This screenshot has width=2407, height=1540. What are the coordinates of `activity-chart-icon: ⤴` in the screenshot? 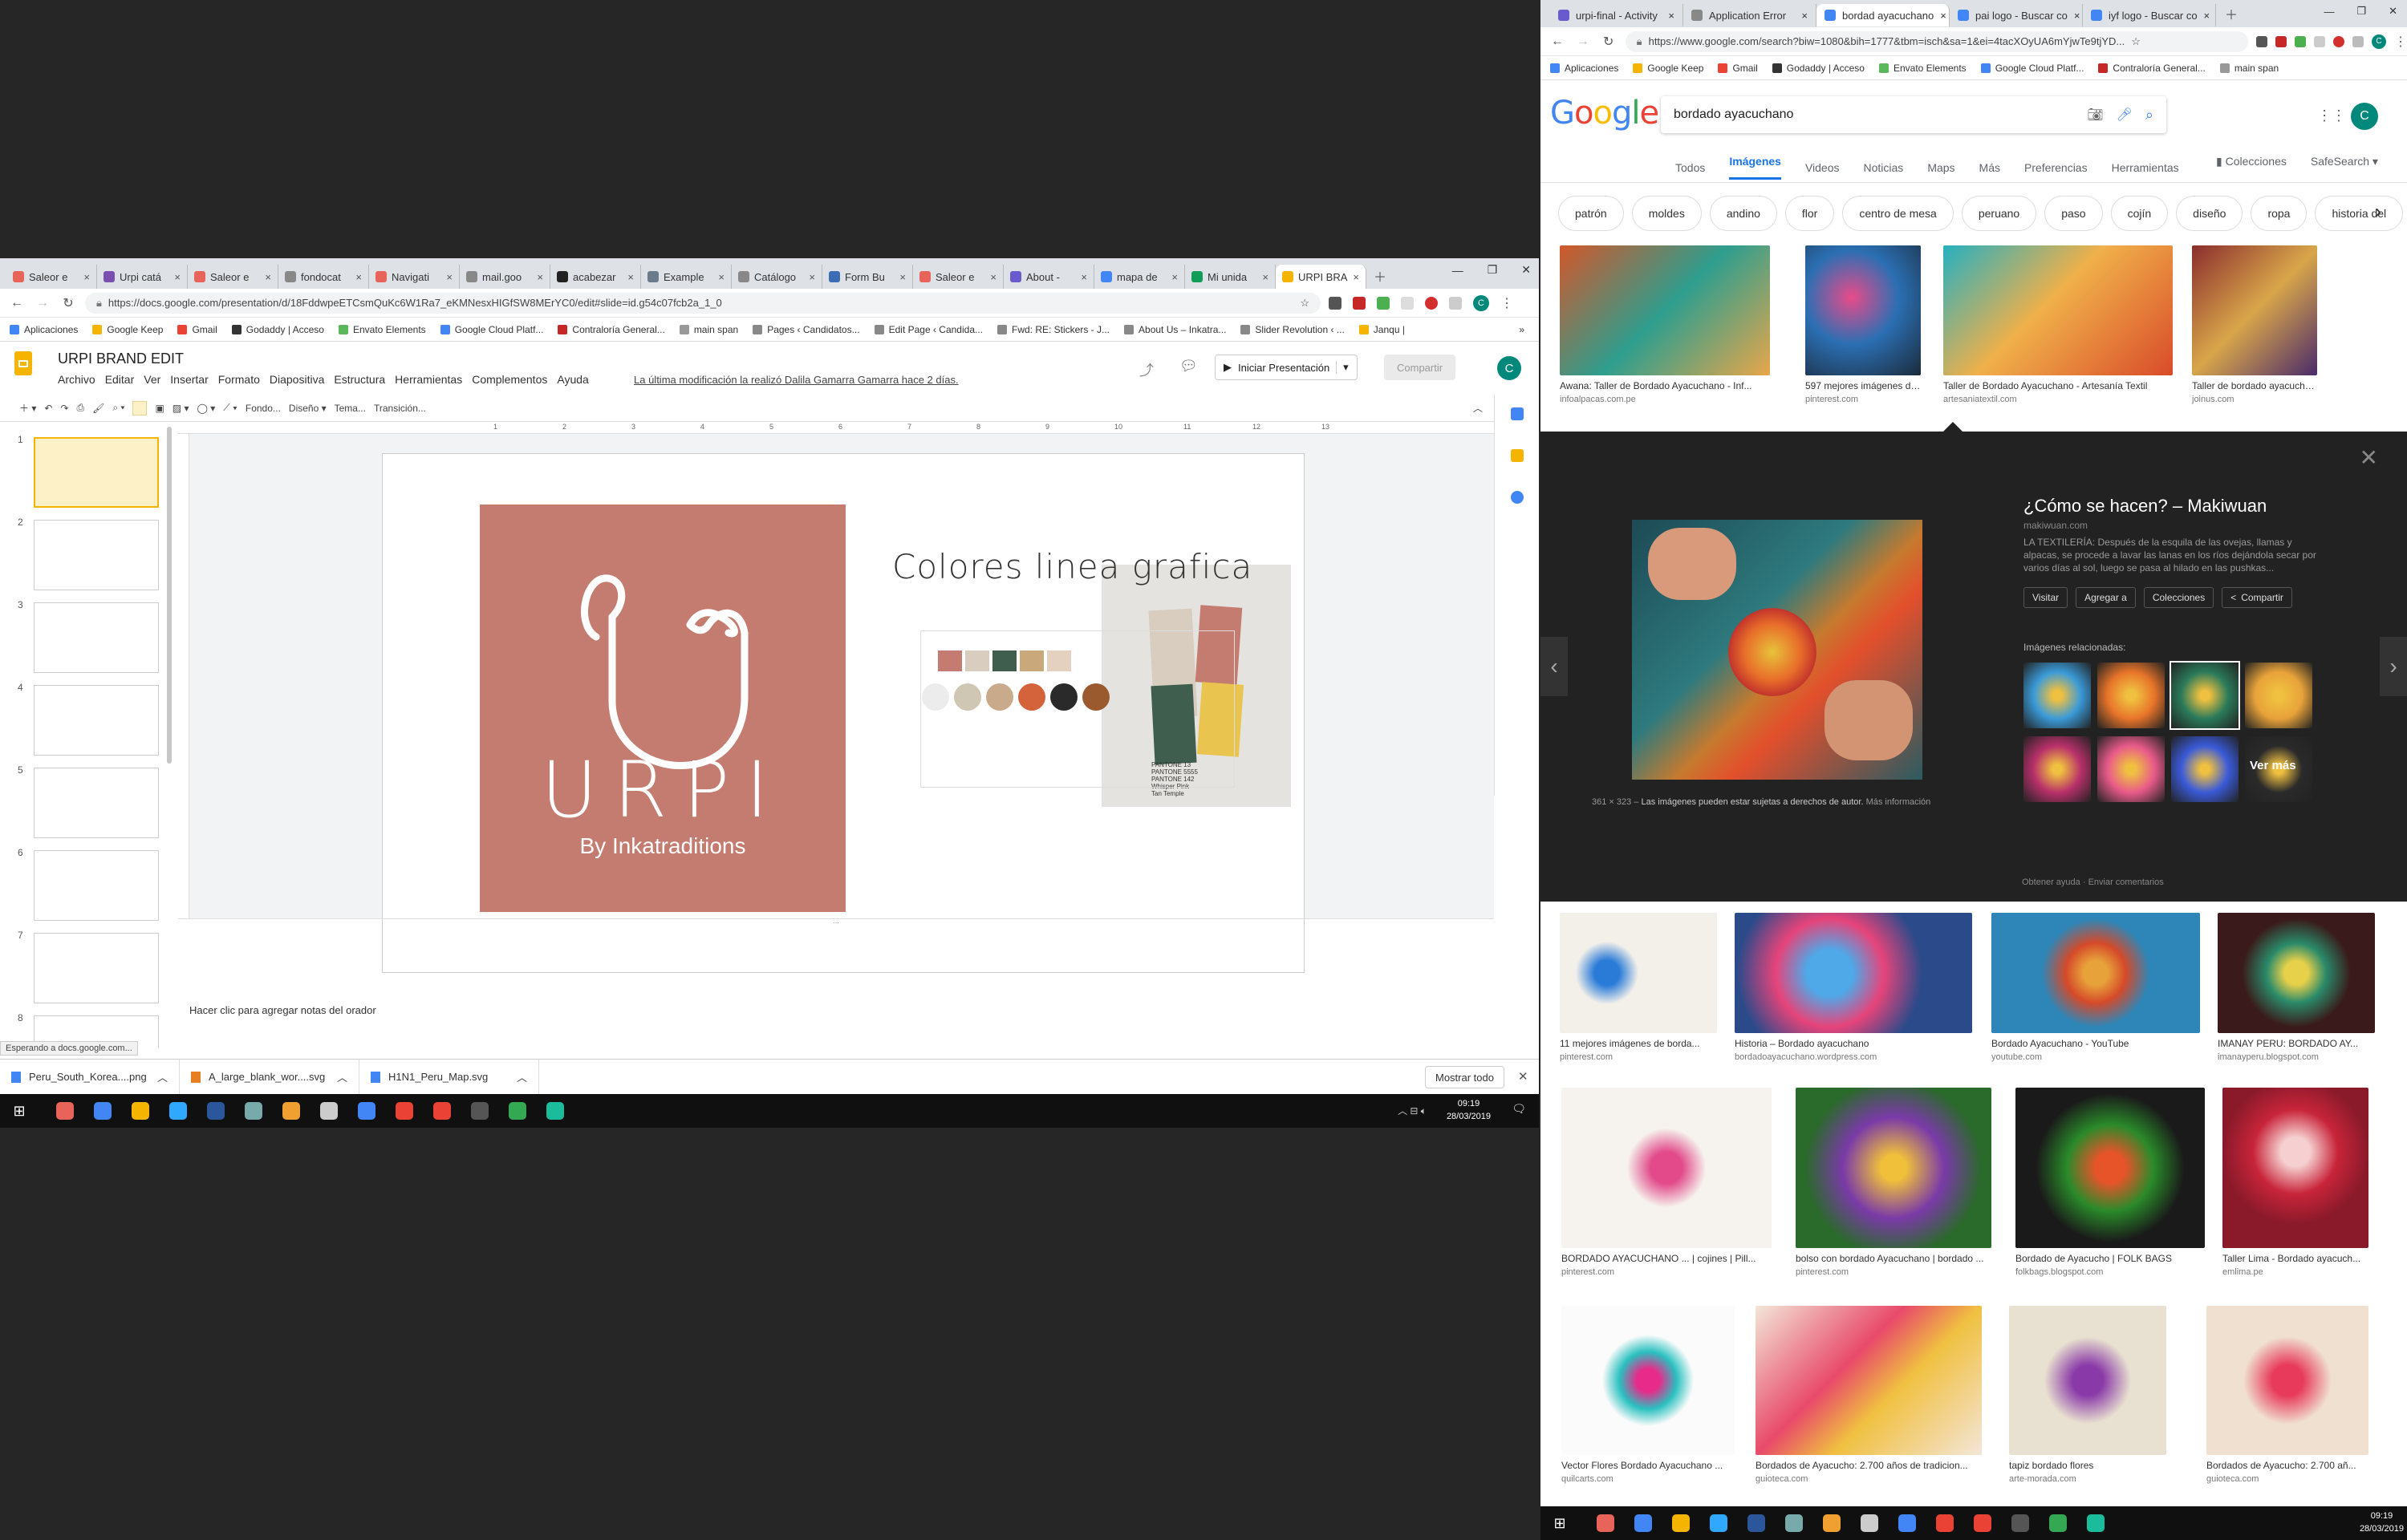 It's located at (1147, 369).